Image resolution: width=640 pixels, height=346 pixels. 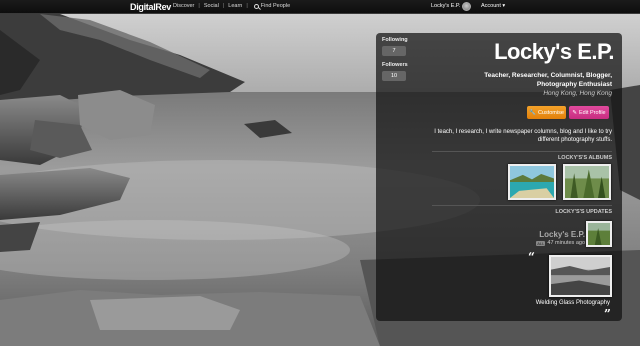 I want to click on updates-heading: LOCKY'S'S UPDATES, so click(x=583, y=212).